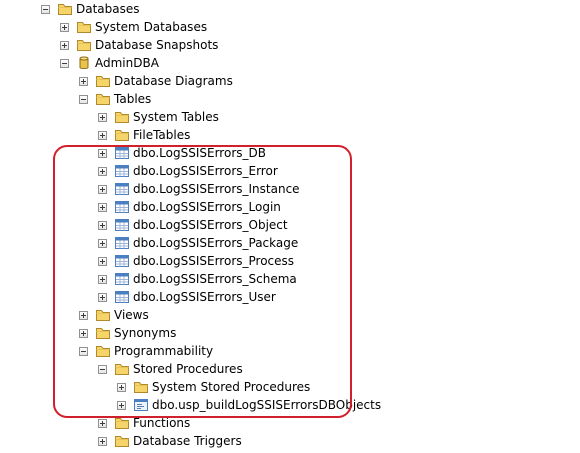  I want to click on tree-node-label: dbo.LogSSISErrors_Process, so click(213, 261).